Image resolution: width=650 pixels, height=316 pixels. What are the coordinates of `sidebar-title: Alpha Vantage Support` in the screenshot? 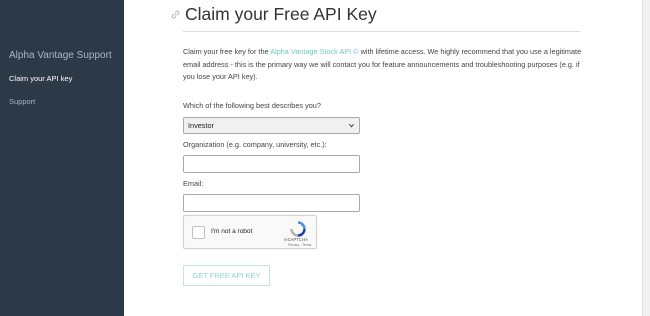 It's located at (60, 55).